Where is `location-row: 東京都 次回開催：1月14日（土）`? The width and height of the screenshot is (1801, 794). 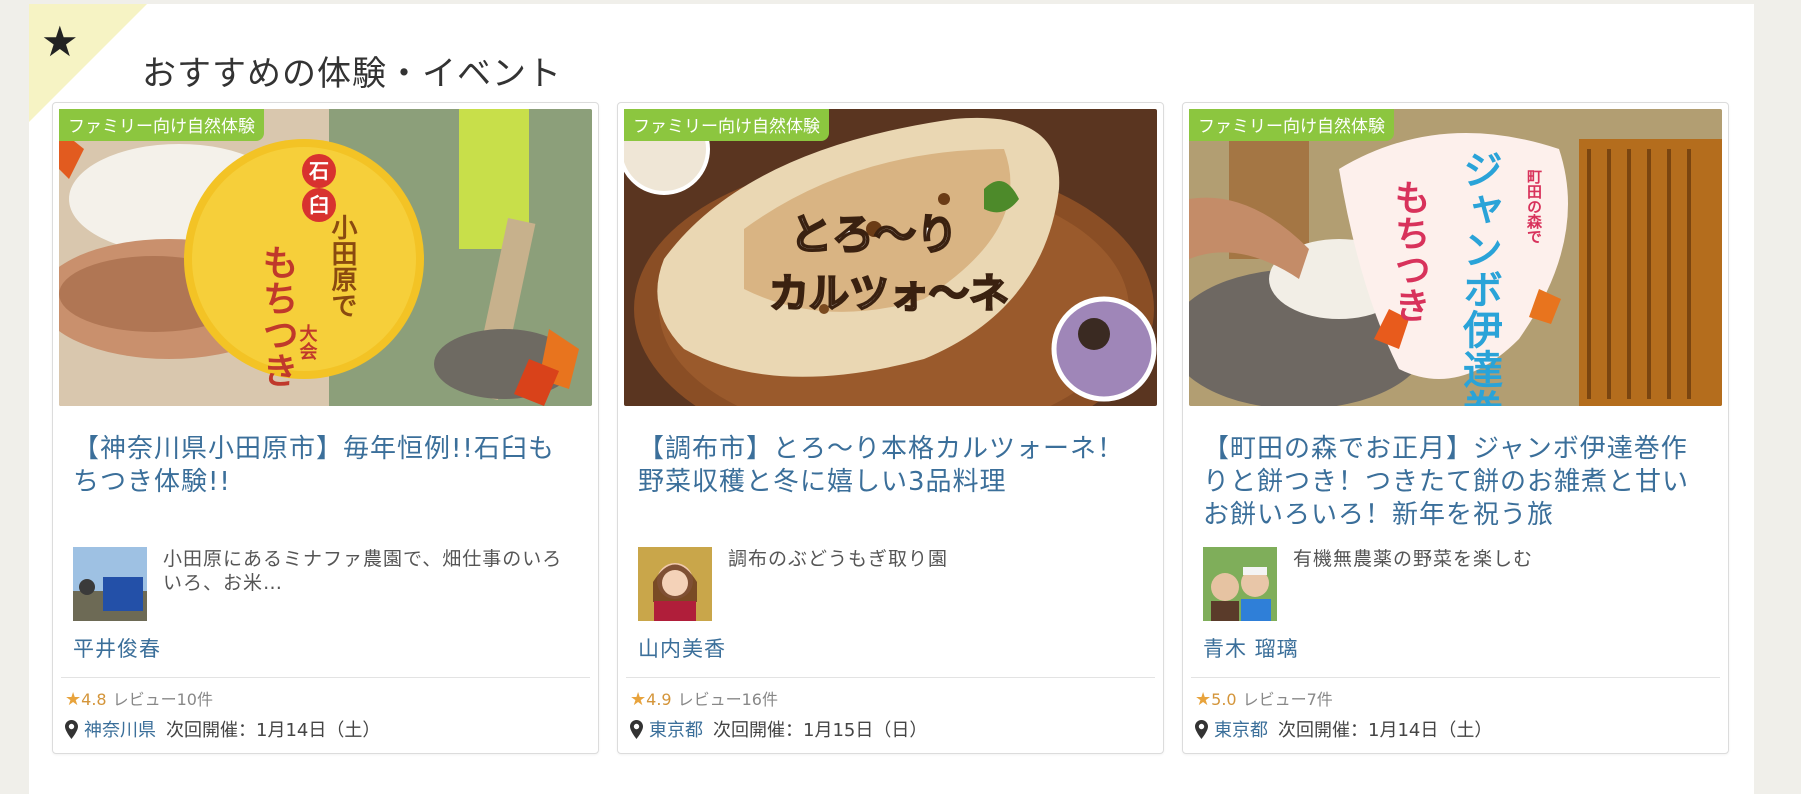
location-row: 東京都 次回開催：1月14日（土） is located at coordinates (1343, 729).